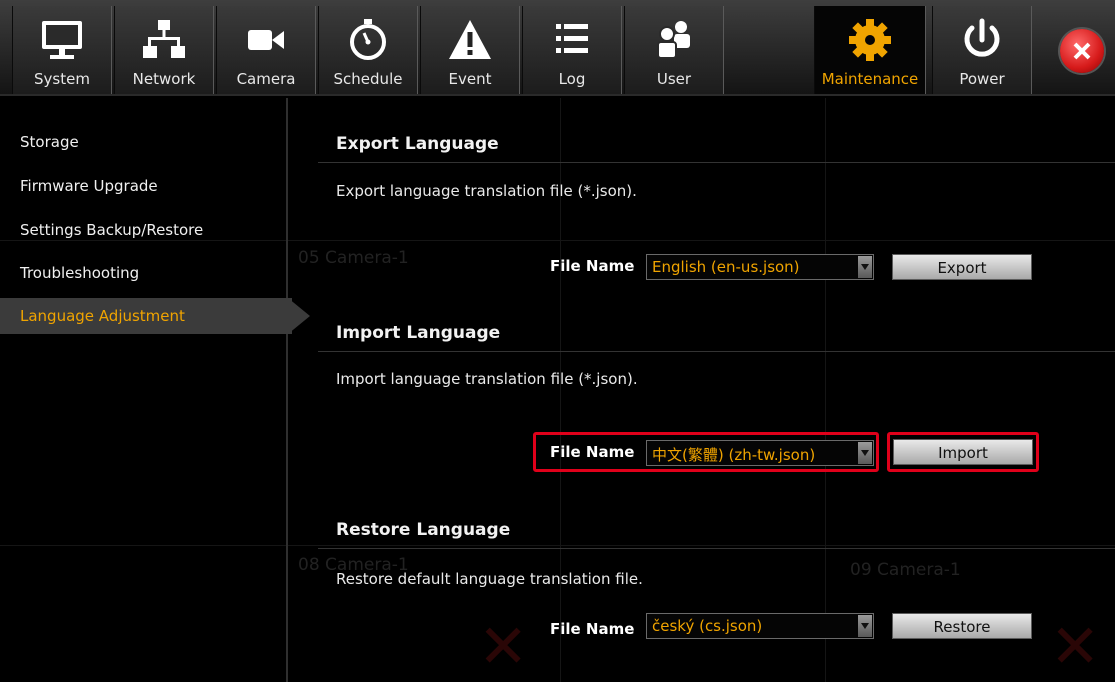  Describe the element at coordinates (62, 40) in the screenshot. I see `monitor-icon` at that location.